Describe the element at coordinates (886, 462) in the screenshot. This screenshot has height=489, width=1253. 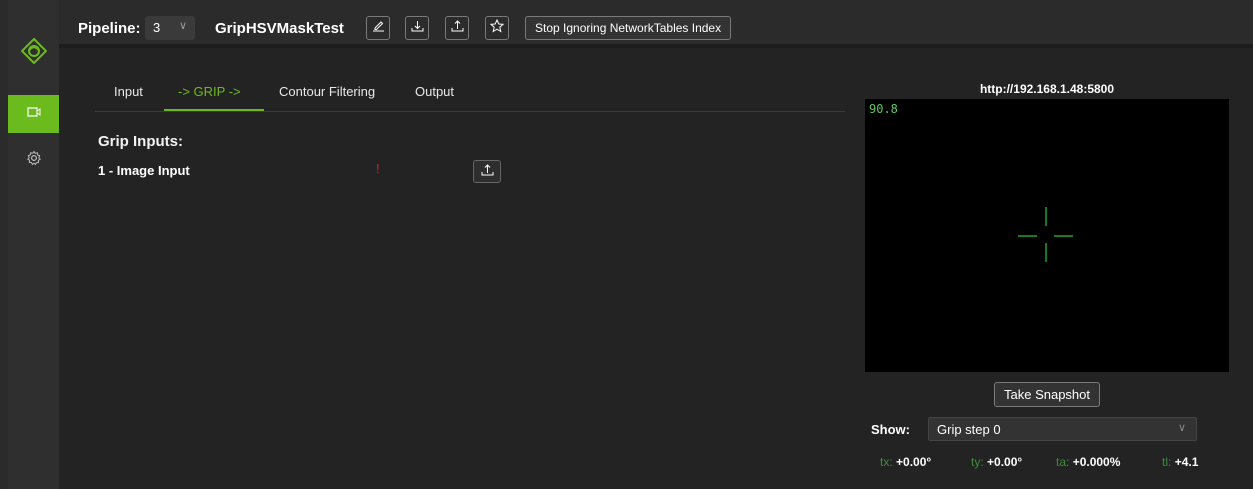
I see `tx-label: tx:` at that location.